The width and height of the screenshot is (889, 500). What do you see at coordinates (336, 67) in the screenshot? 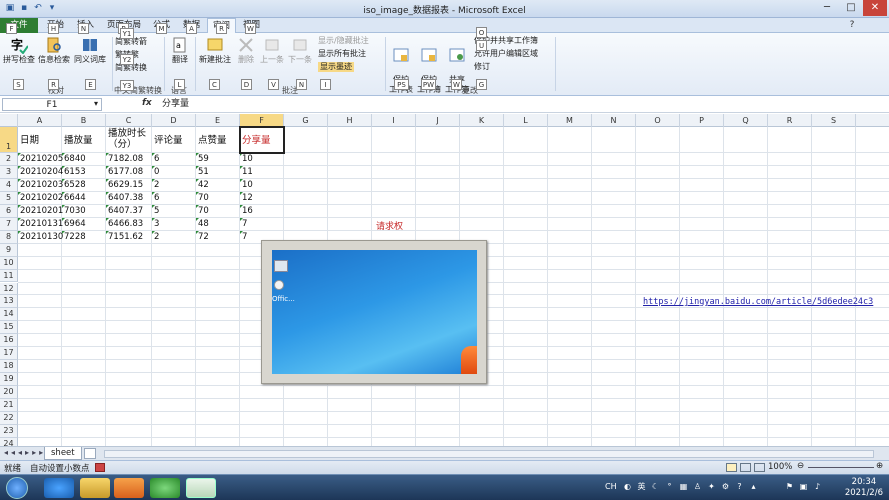
I see `show-ink-button: 显示墨迹` at bounding box center [336, 67].